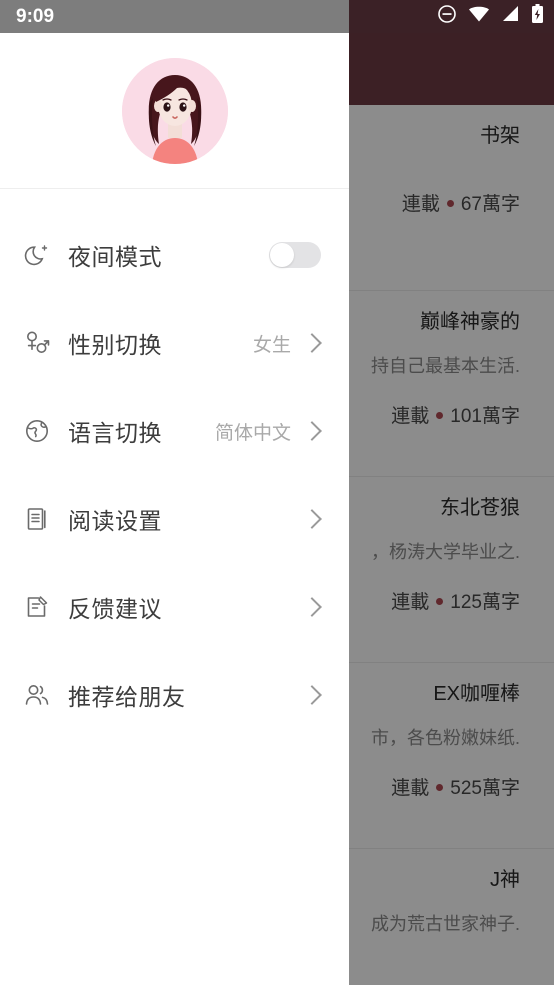 Image resolution: width=554 pixels, height=985 pixels. What do you see at coordinates (115, 609) in the screenshot?
I see `drawer-item-label: 反馈建议` at bounding box center [115, 609].